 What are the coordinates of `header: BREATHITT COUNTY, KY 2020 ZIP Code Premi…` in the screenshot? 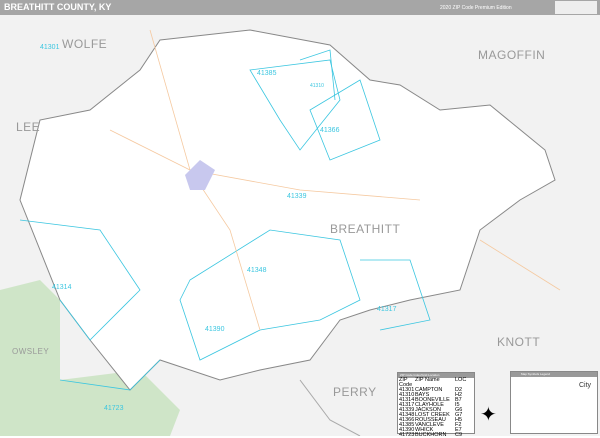 It's located at (300, 7).